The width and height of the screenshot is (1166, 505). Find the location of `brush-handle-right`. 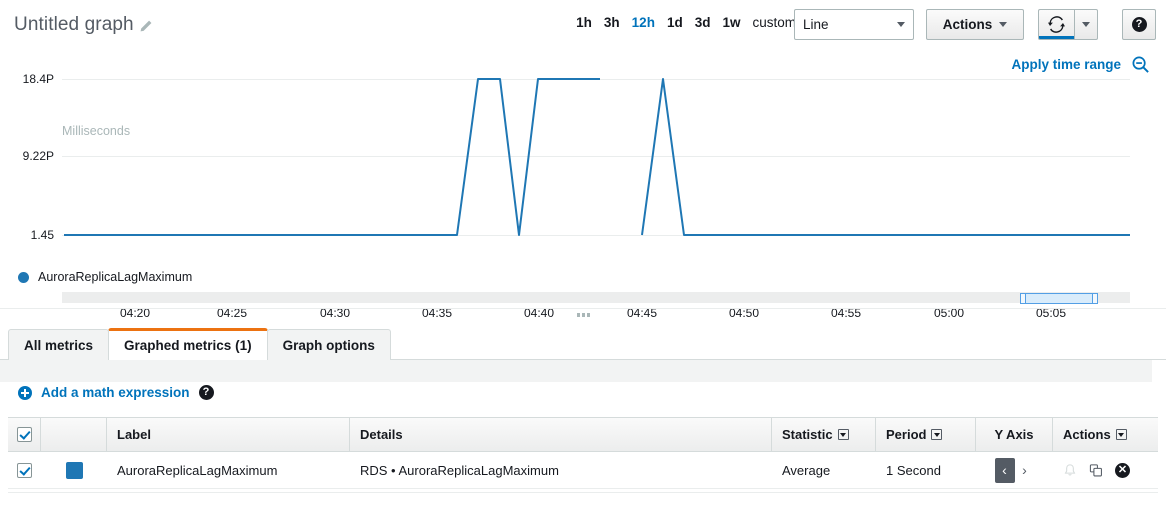

brush-handle-right is located at coordinates (1095, 298).